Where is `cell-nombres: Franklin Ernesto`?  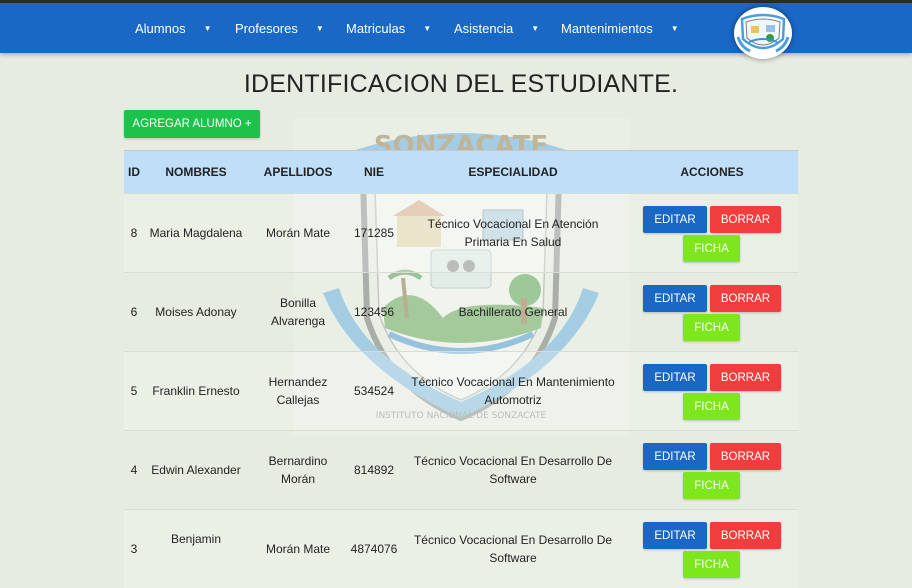 cell-nombres: Franklin Ernesto is located at coordinates (196, 391).